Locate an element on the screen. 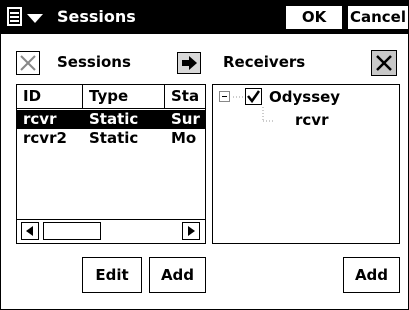 Image resolution: width=409 pixels, height=310 pixels. move-to-receivers-button is located at coordinates (189, 63).